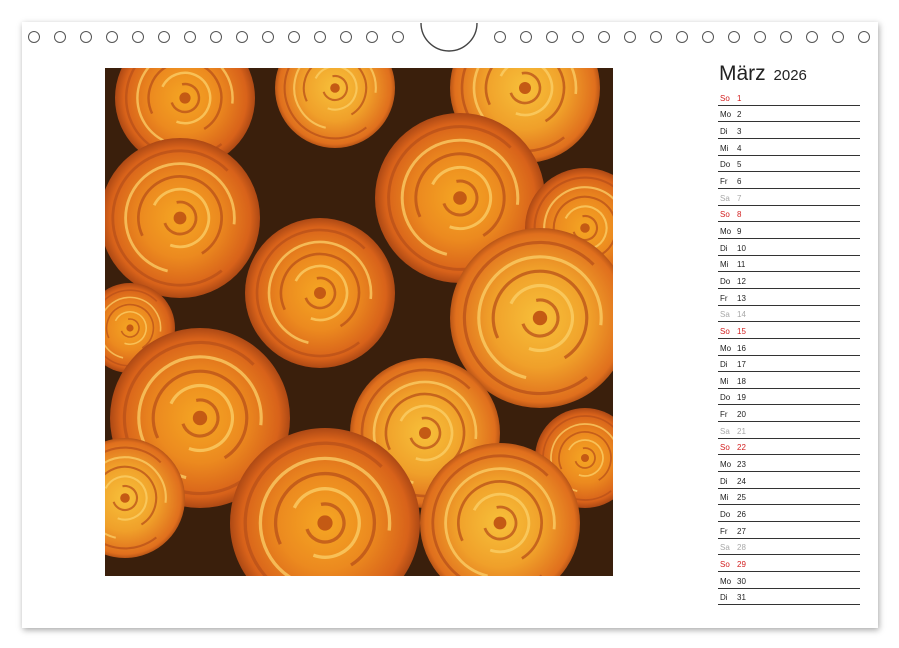 This screenshot has height=648, width=899. I want to click on day-row: Mi 11, so click(789, 265).